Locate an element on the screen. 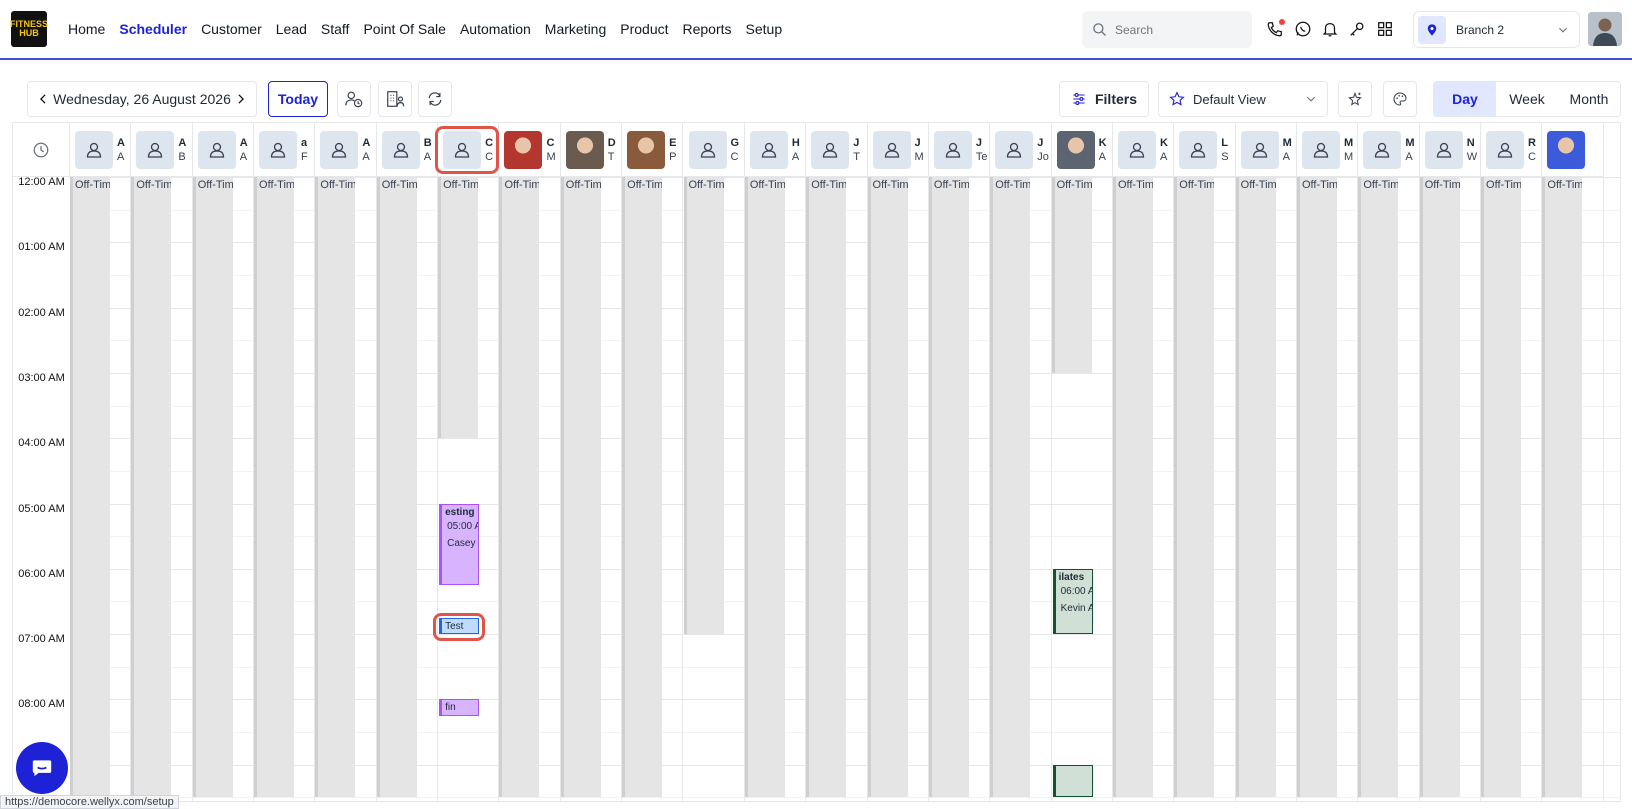  time-label: 04:00 AM is located at coordinates (41, 443).